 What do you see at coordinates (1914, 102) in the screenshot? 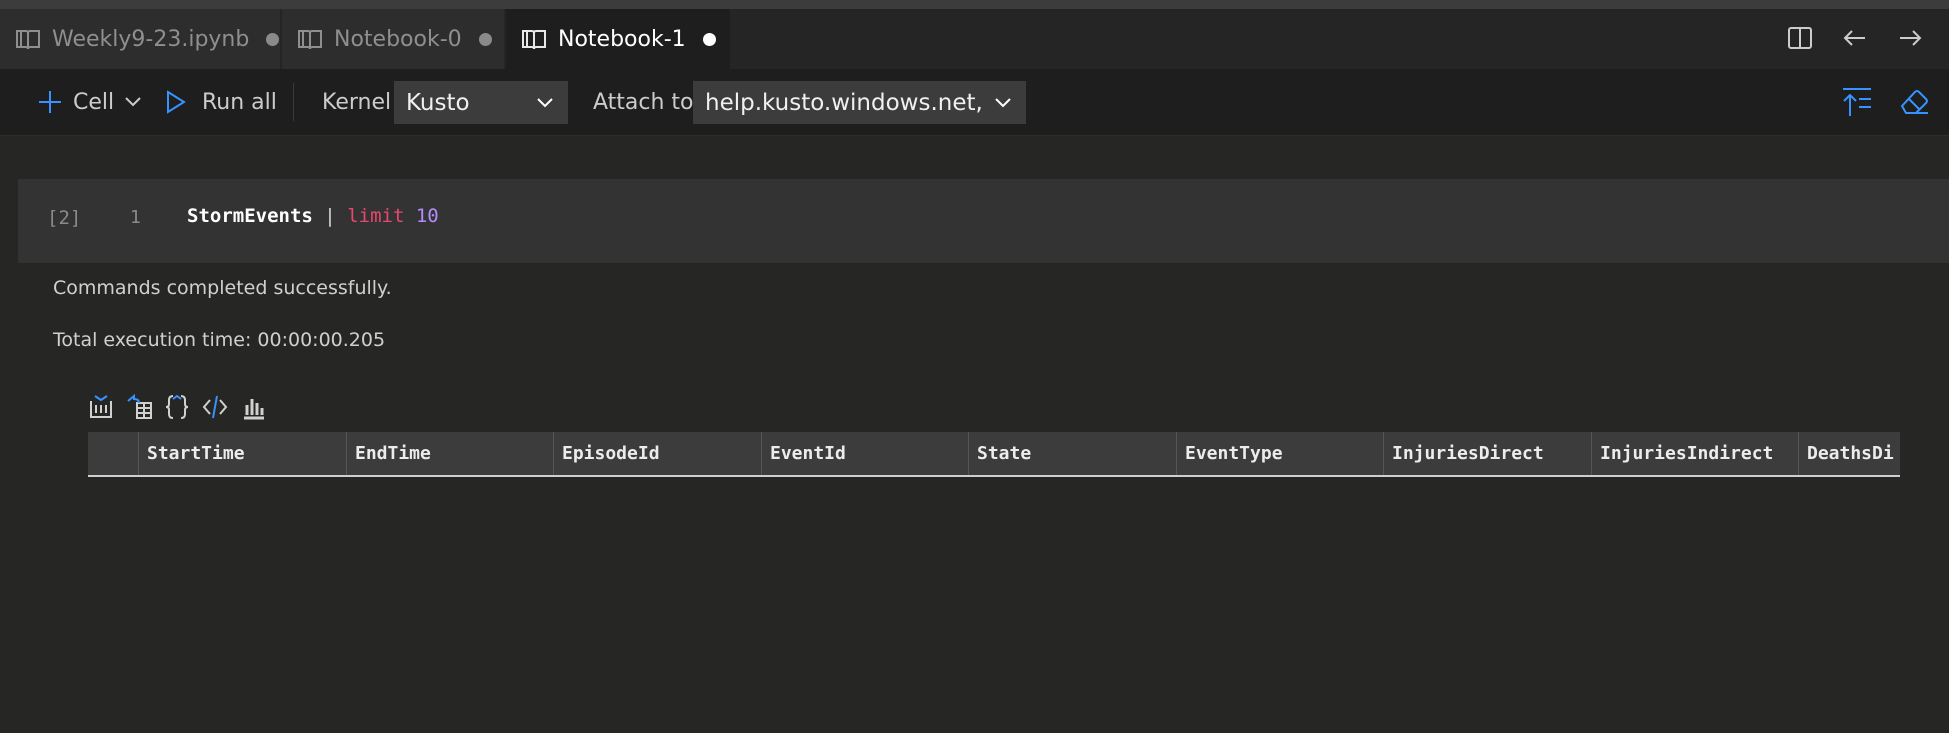
I see `clear-output-eraser-icon` at bounding box center [1914, 102].